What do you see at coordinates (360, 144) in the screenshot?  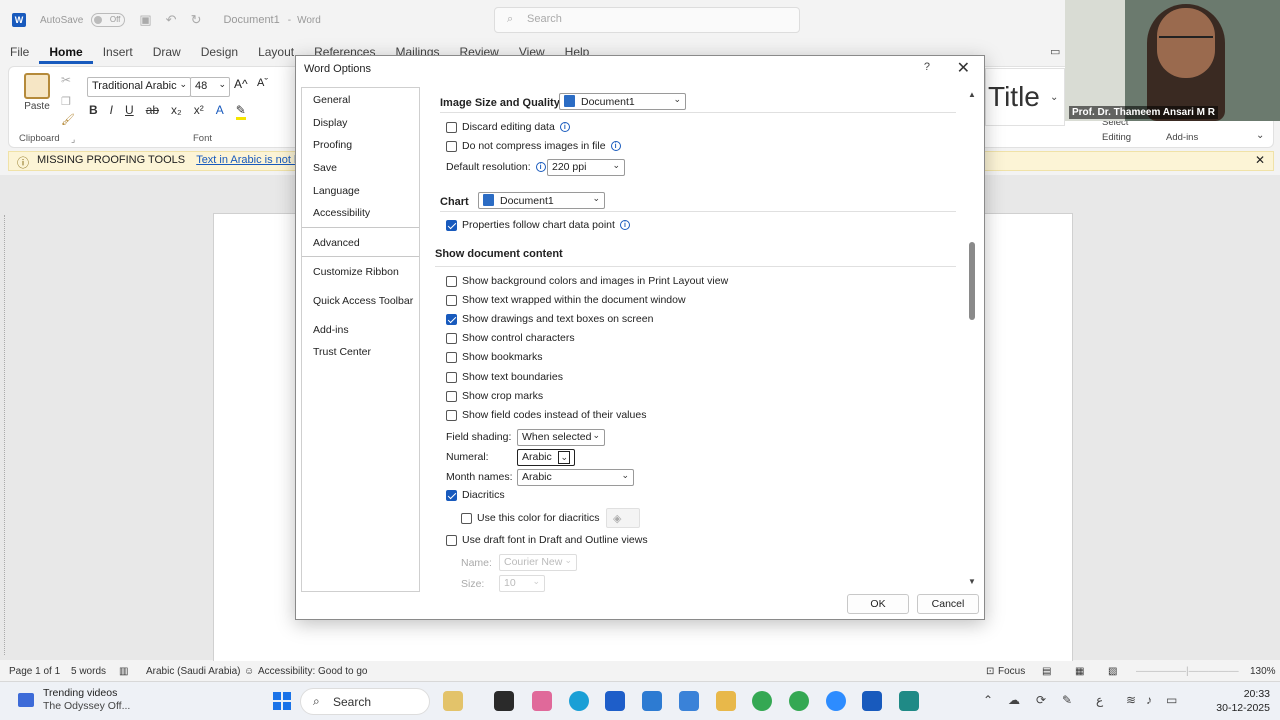 I see `nav-proofing: Proofing` at bounding box center [360, 144].